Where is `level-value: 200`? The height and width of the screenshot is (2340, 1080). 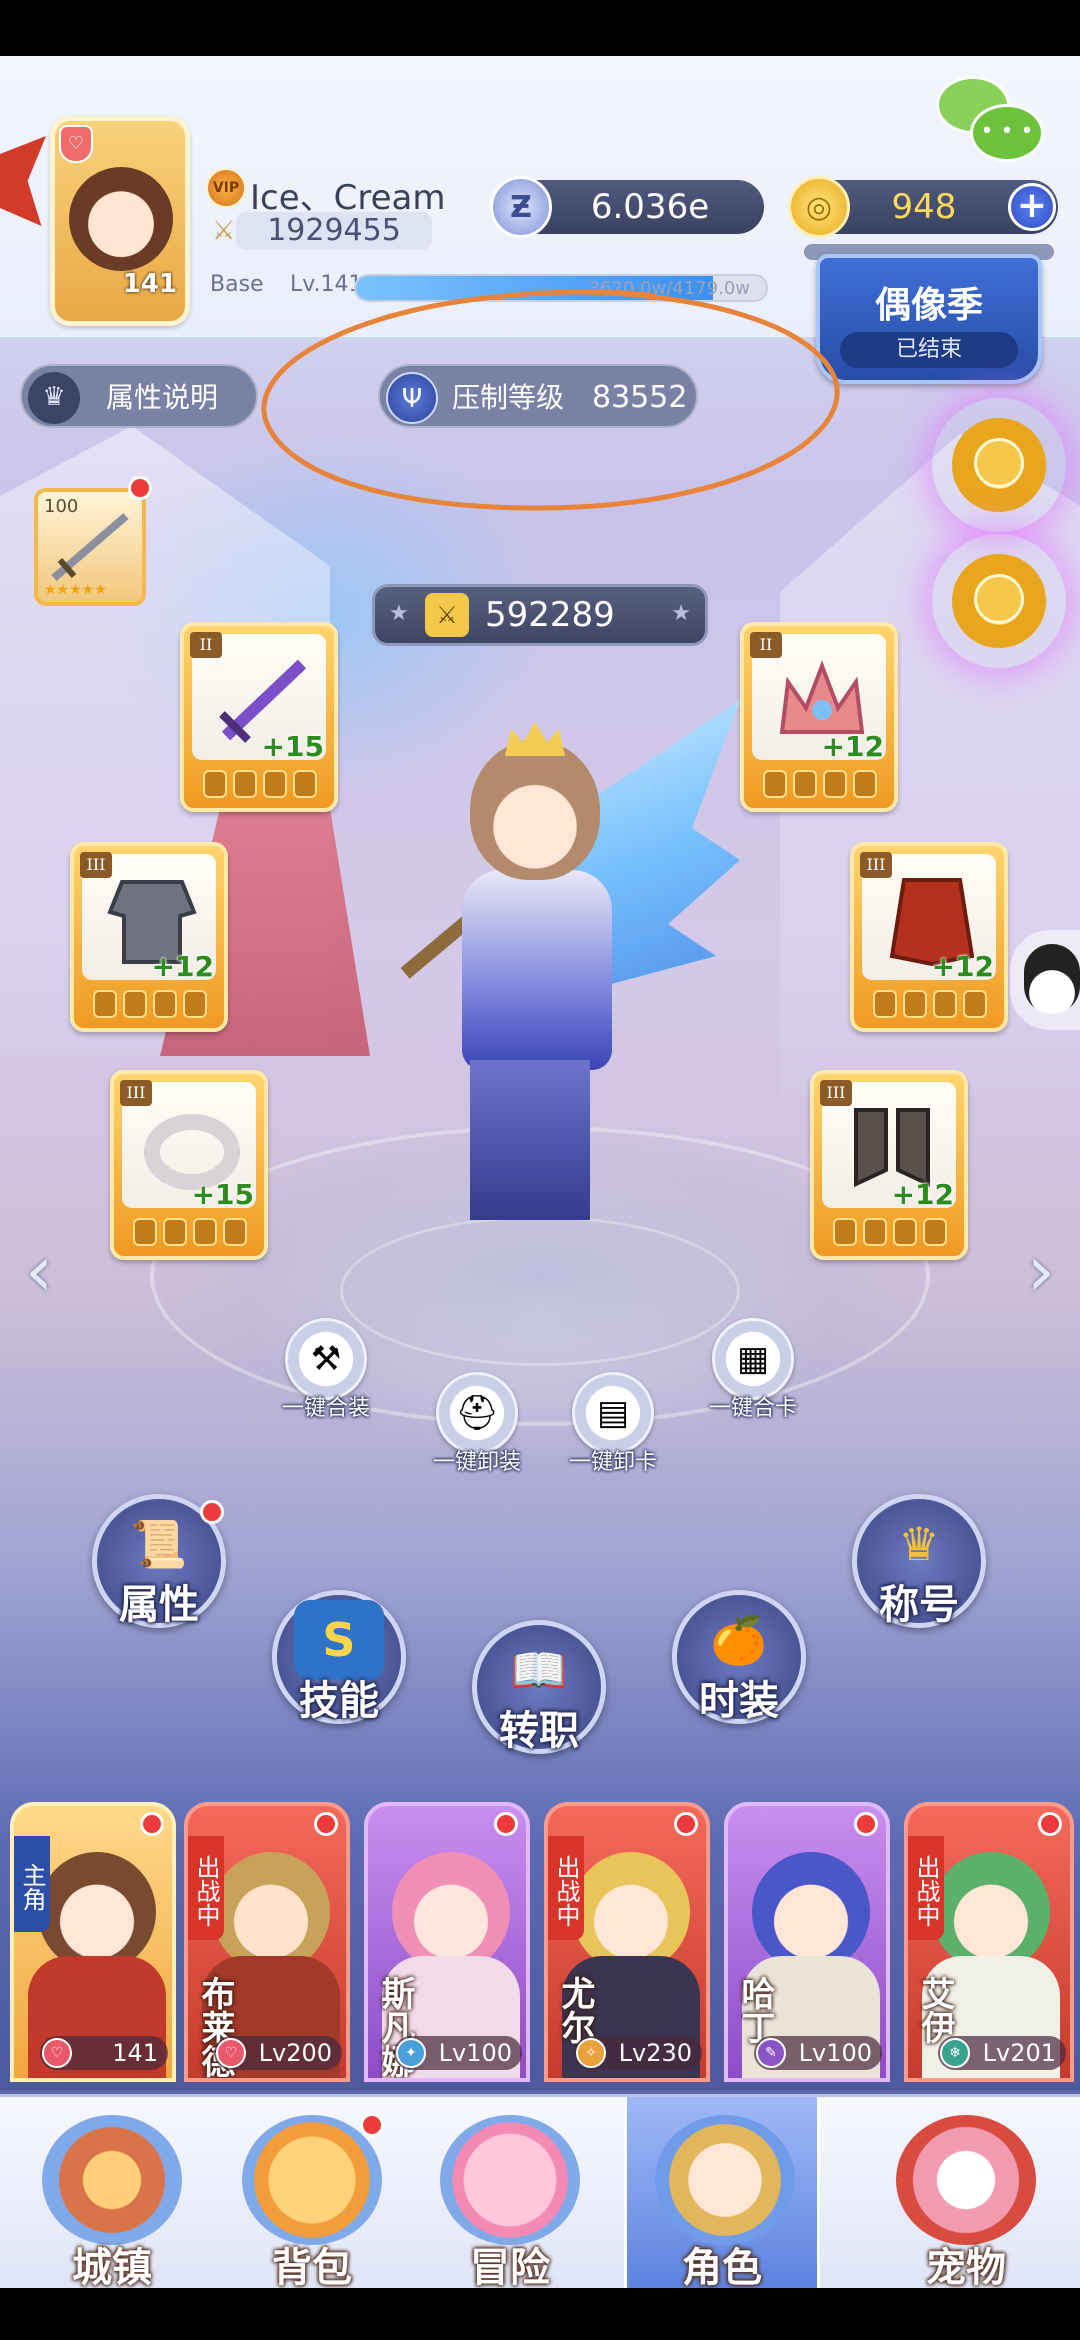 level-value: 200 is located at coordinates (309, 2053).